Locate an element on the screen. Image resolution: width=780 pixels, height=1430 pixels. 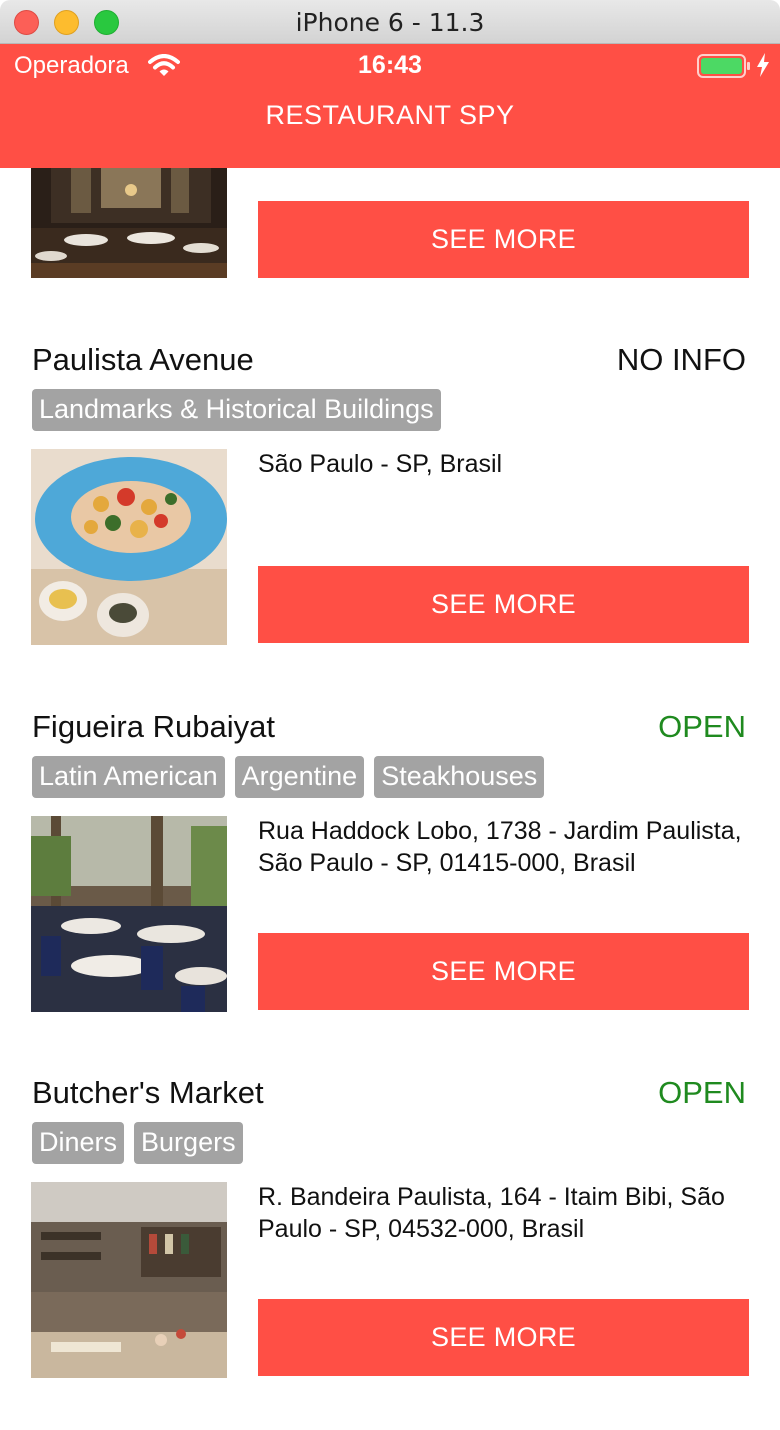
status-time: 16:43 is located at coordinates (390, 65).